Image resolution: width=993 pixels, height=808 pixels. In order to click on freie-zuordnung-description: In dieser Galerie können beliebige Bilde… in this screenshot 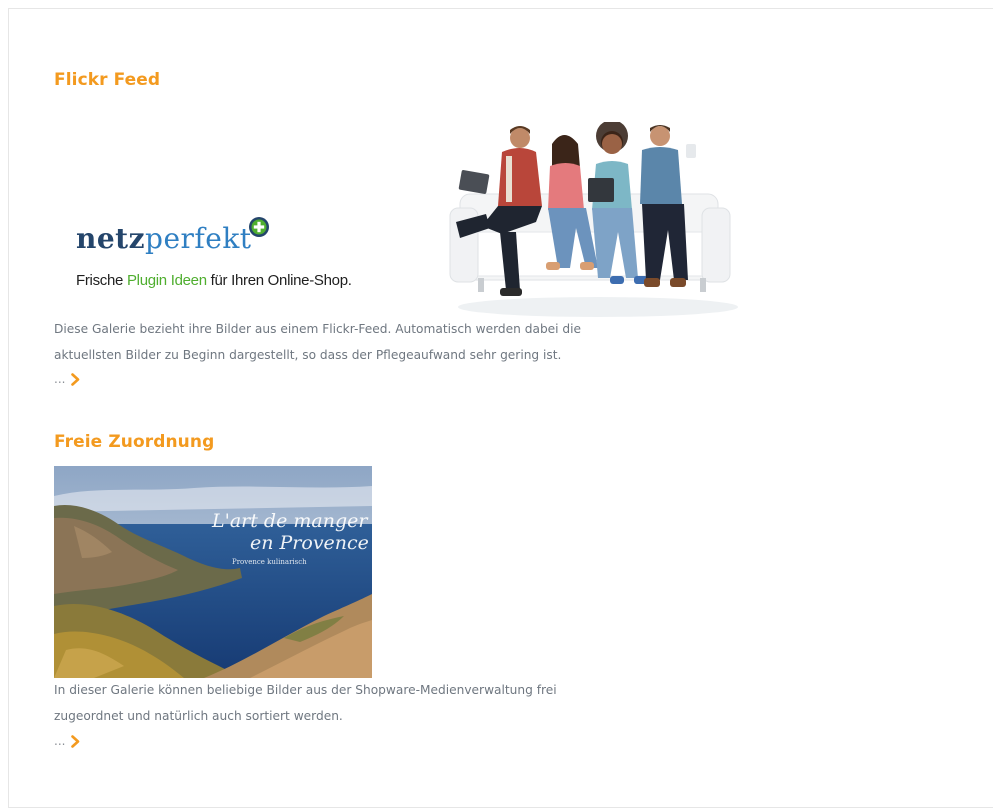, I will do `click(305, 703)`.